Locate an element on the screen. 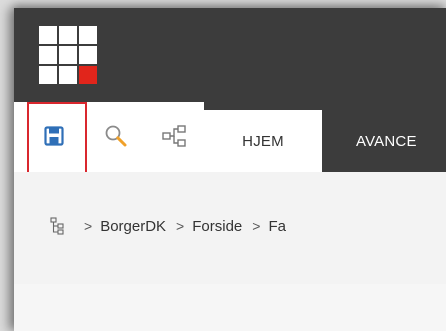 Image resolution: width=446 pixels, height=331 pixels. breadcrumb: > BorgerDK > Forside > Fa is located at coordinates (168, 226).